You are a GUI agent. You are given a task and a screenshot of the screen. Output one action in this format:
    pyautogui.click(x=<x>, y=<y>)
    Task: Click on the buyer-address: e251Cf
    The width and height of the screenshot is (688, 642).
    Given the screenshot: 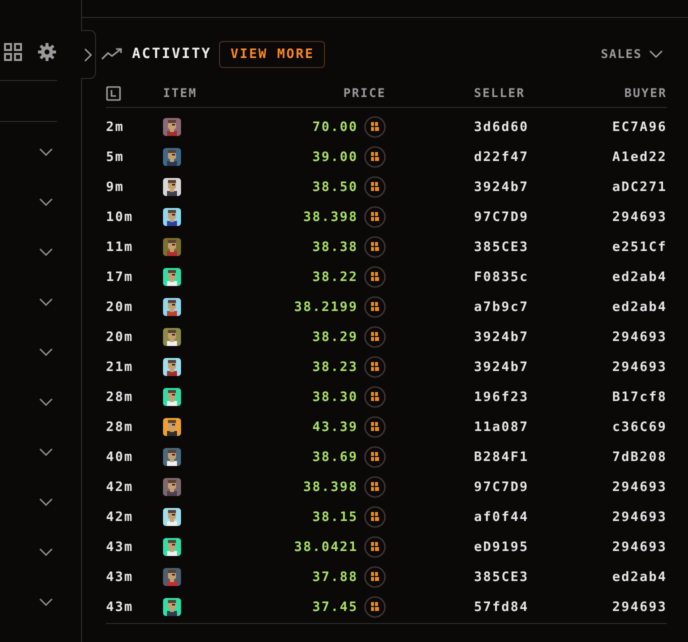 What is the action you would take?
    pyautogui.click(x=639, y=247)
    